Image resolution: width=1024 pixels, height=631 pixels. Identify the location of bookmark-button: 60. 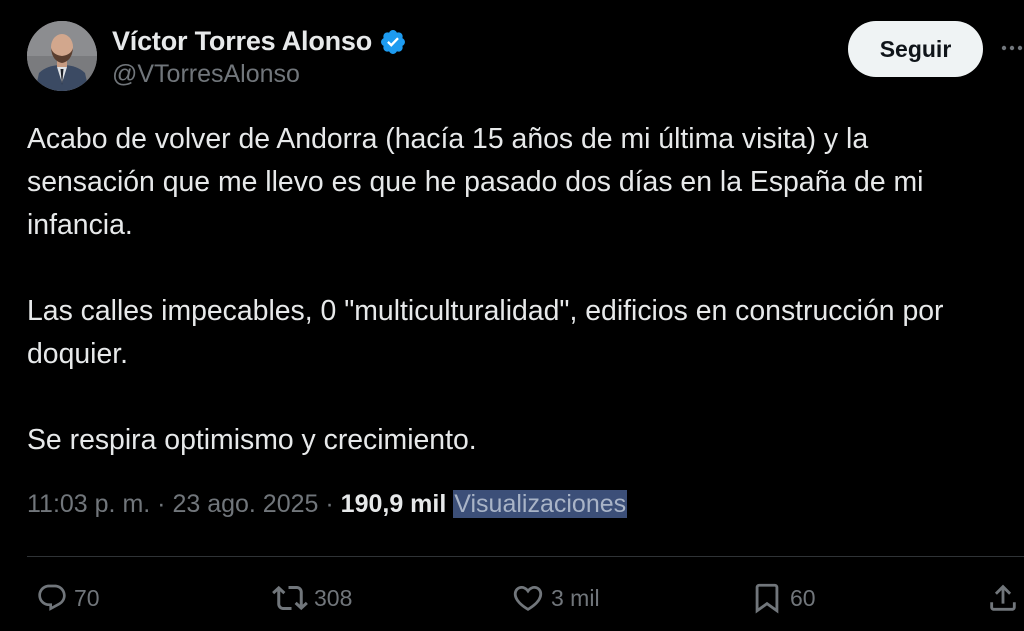
(783, 598).